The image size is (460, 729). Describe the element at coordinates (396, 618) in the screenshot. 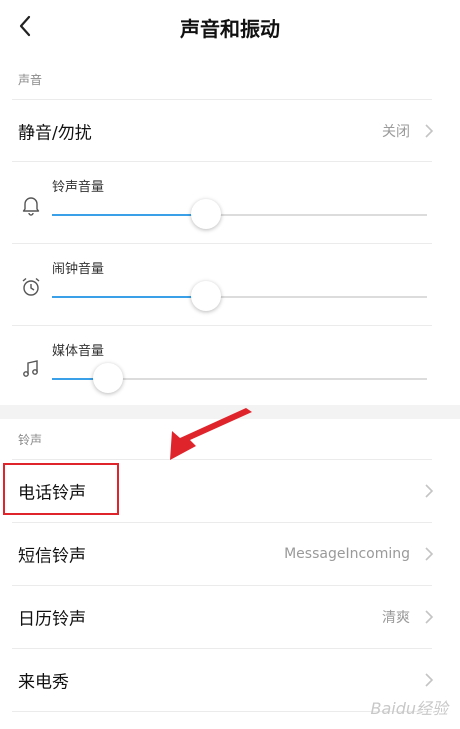

I see `calendar-ringtone-value: 清爽` at that location.